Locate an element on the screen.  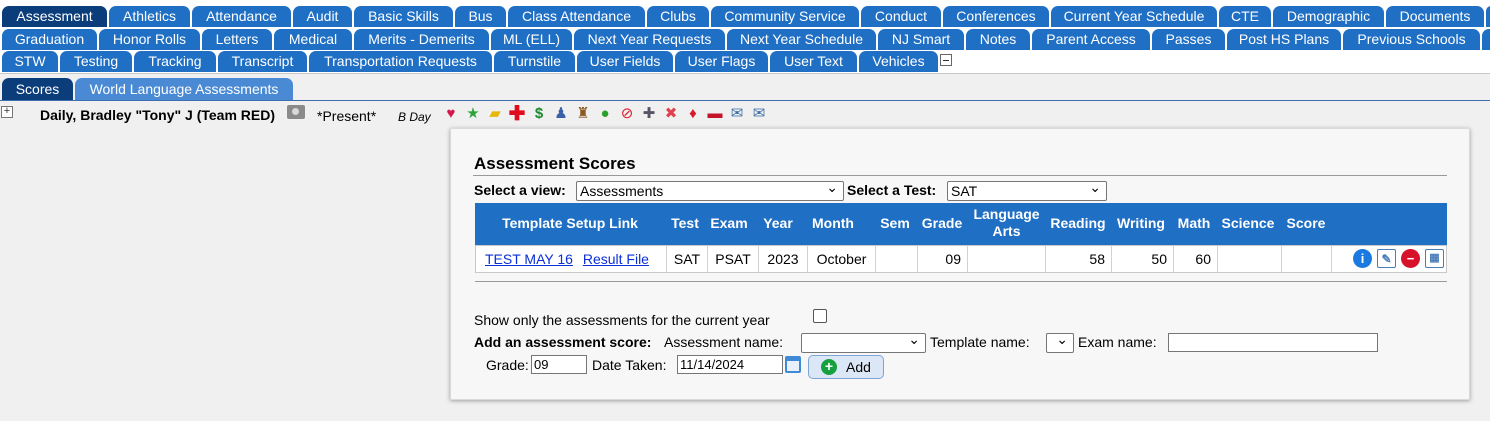
tab-honor-rolls: Honor Rolls is located at coordinates (149, 39).